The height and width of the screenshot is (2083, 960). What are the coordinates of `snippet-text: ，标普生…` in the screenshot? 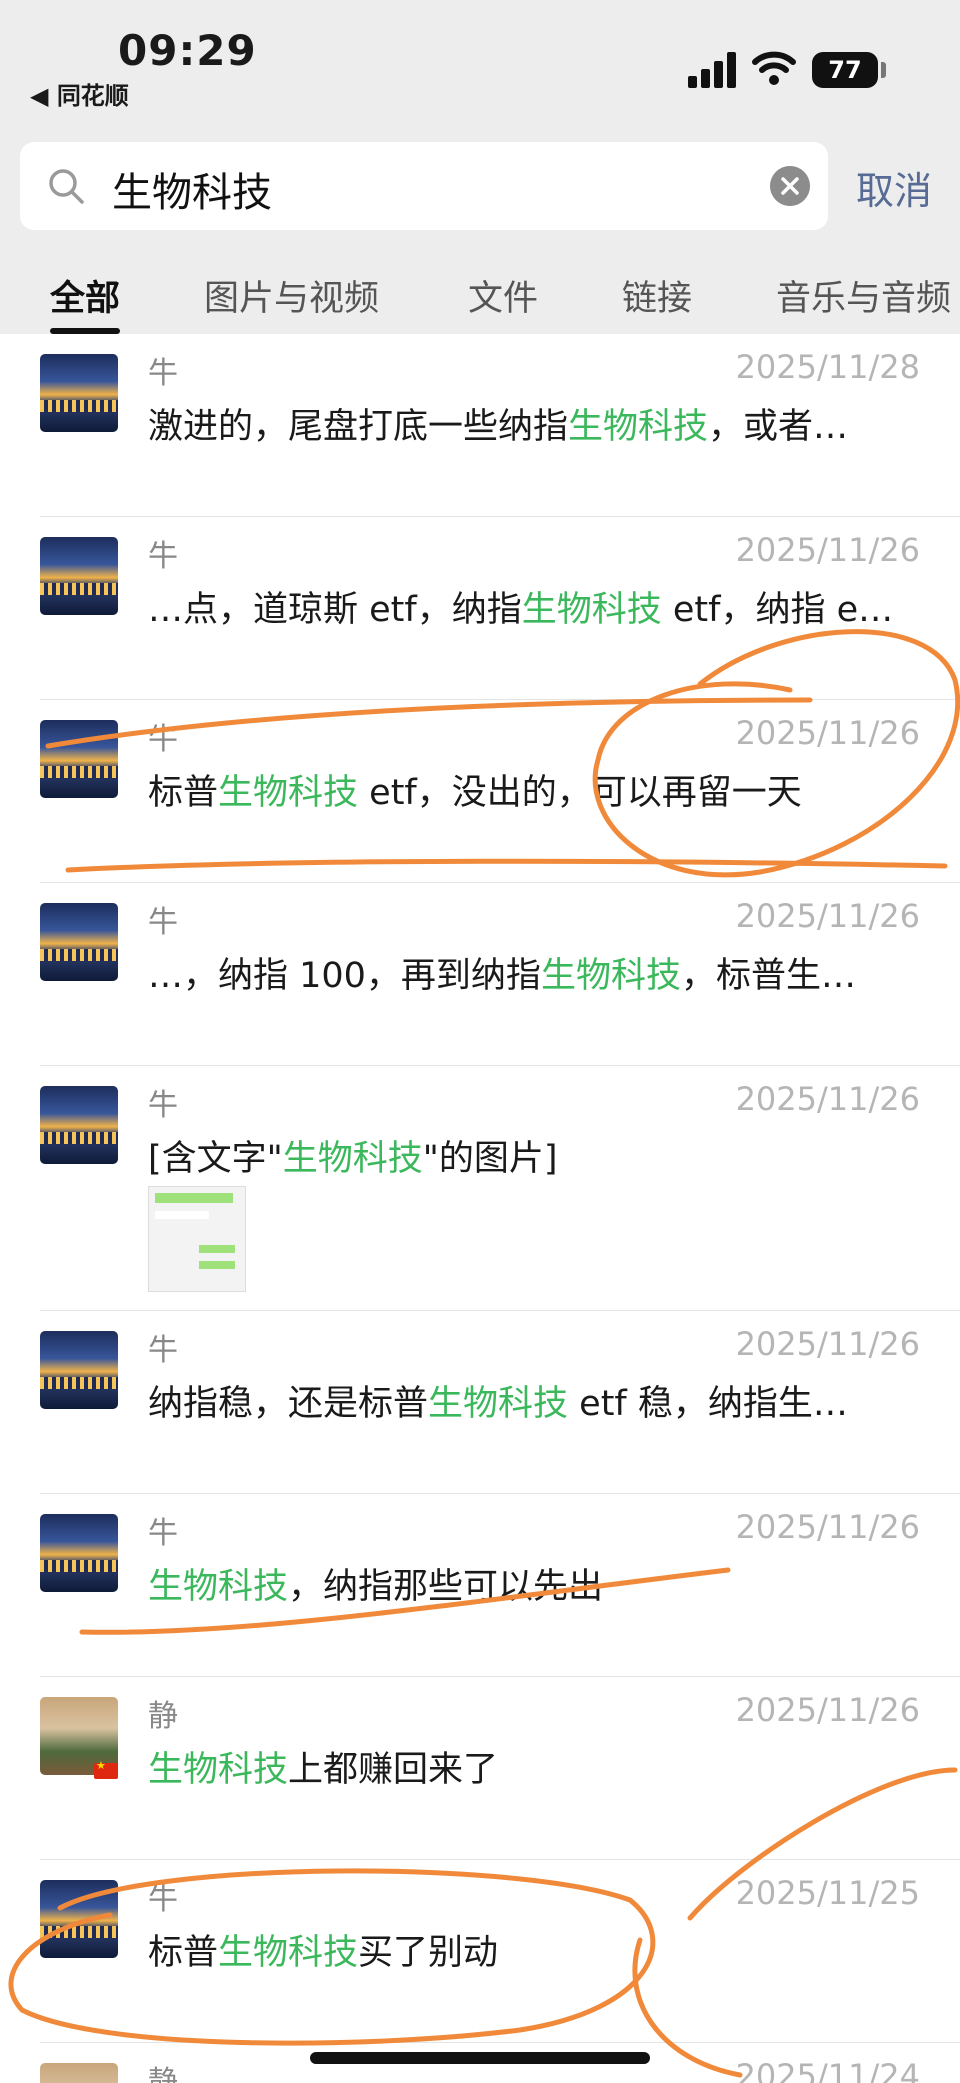 It's located at (768, 976).